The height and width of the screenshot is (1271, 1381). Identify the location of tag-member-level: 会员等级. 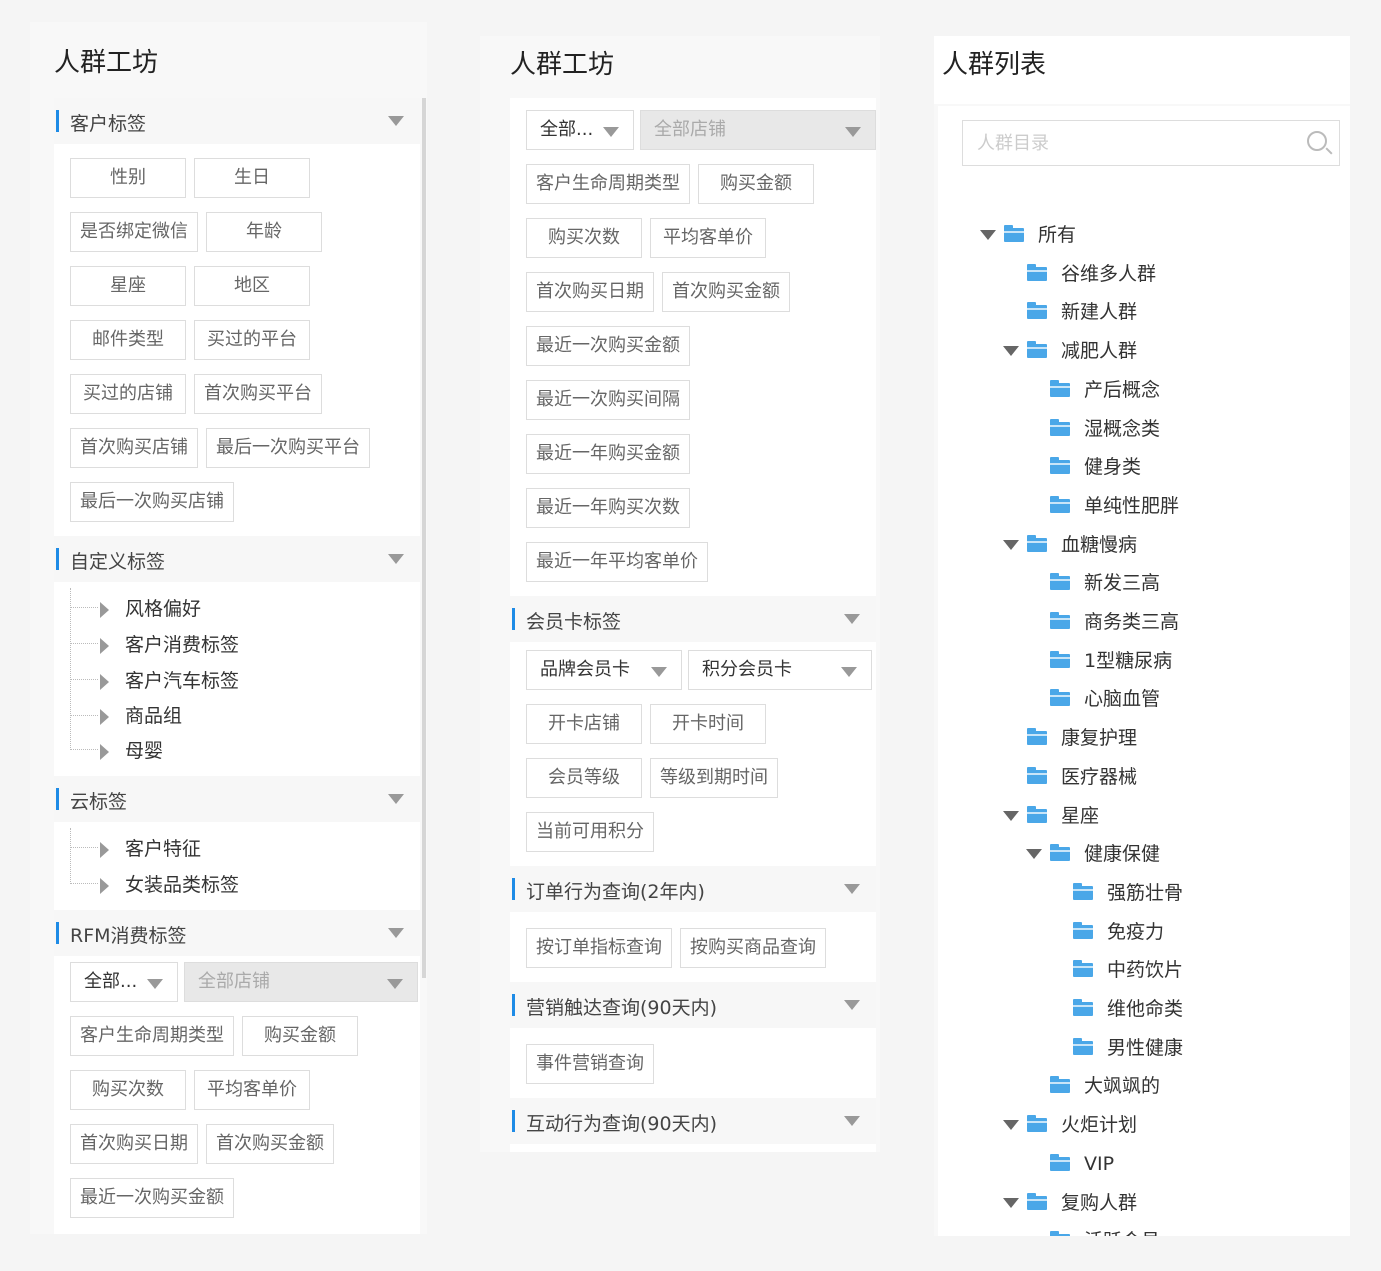
(584, 778).